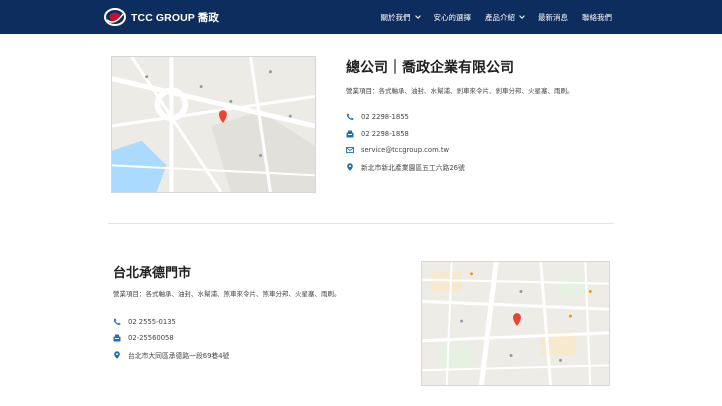 The width and height of the screenshot is (722, 406). I want to click on chengde-phone-row: 02 2555-0135, so click(144, 322).